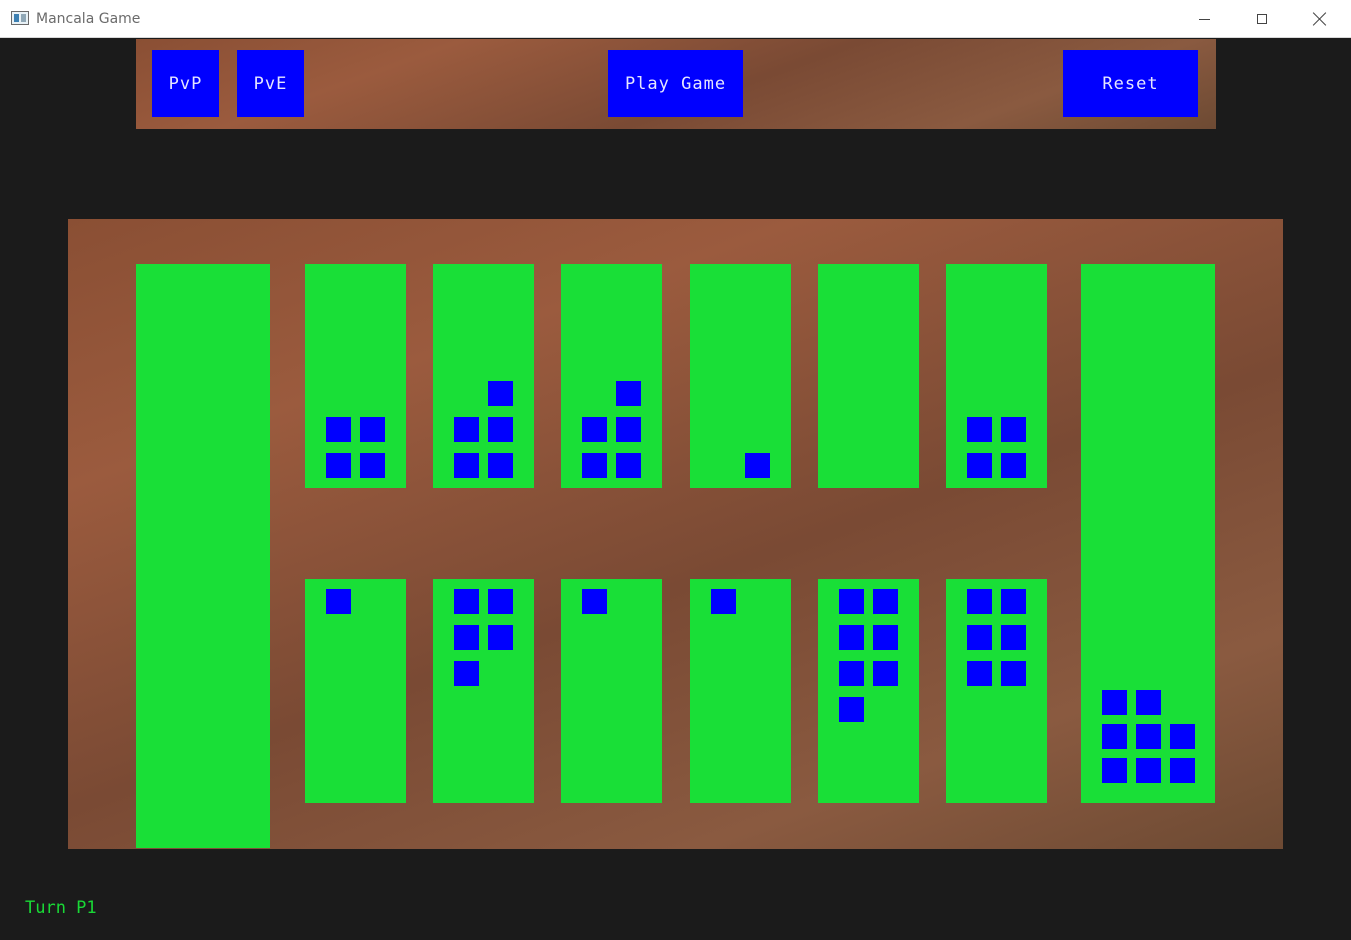  What do you see at coordinates (203, 556) in the screenshot?
I see `left-store` at bounding box center [203, 556].